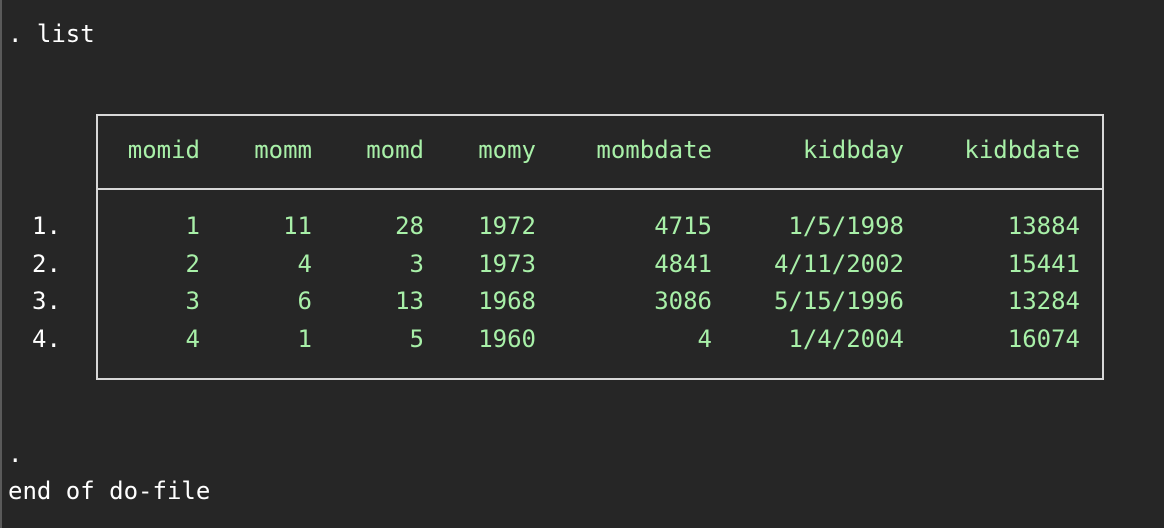  What do you see at coordinates (1022, 150) in the screenshot?
I see `column-header-kidbdate: kidbdate` at bounding box center [1022, 150].